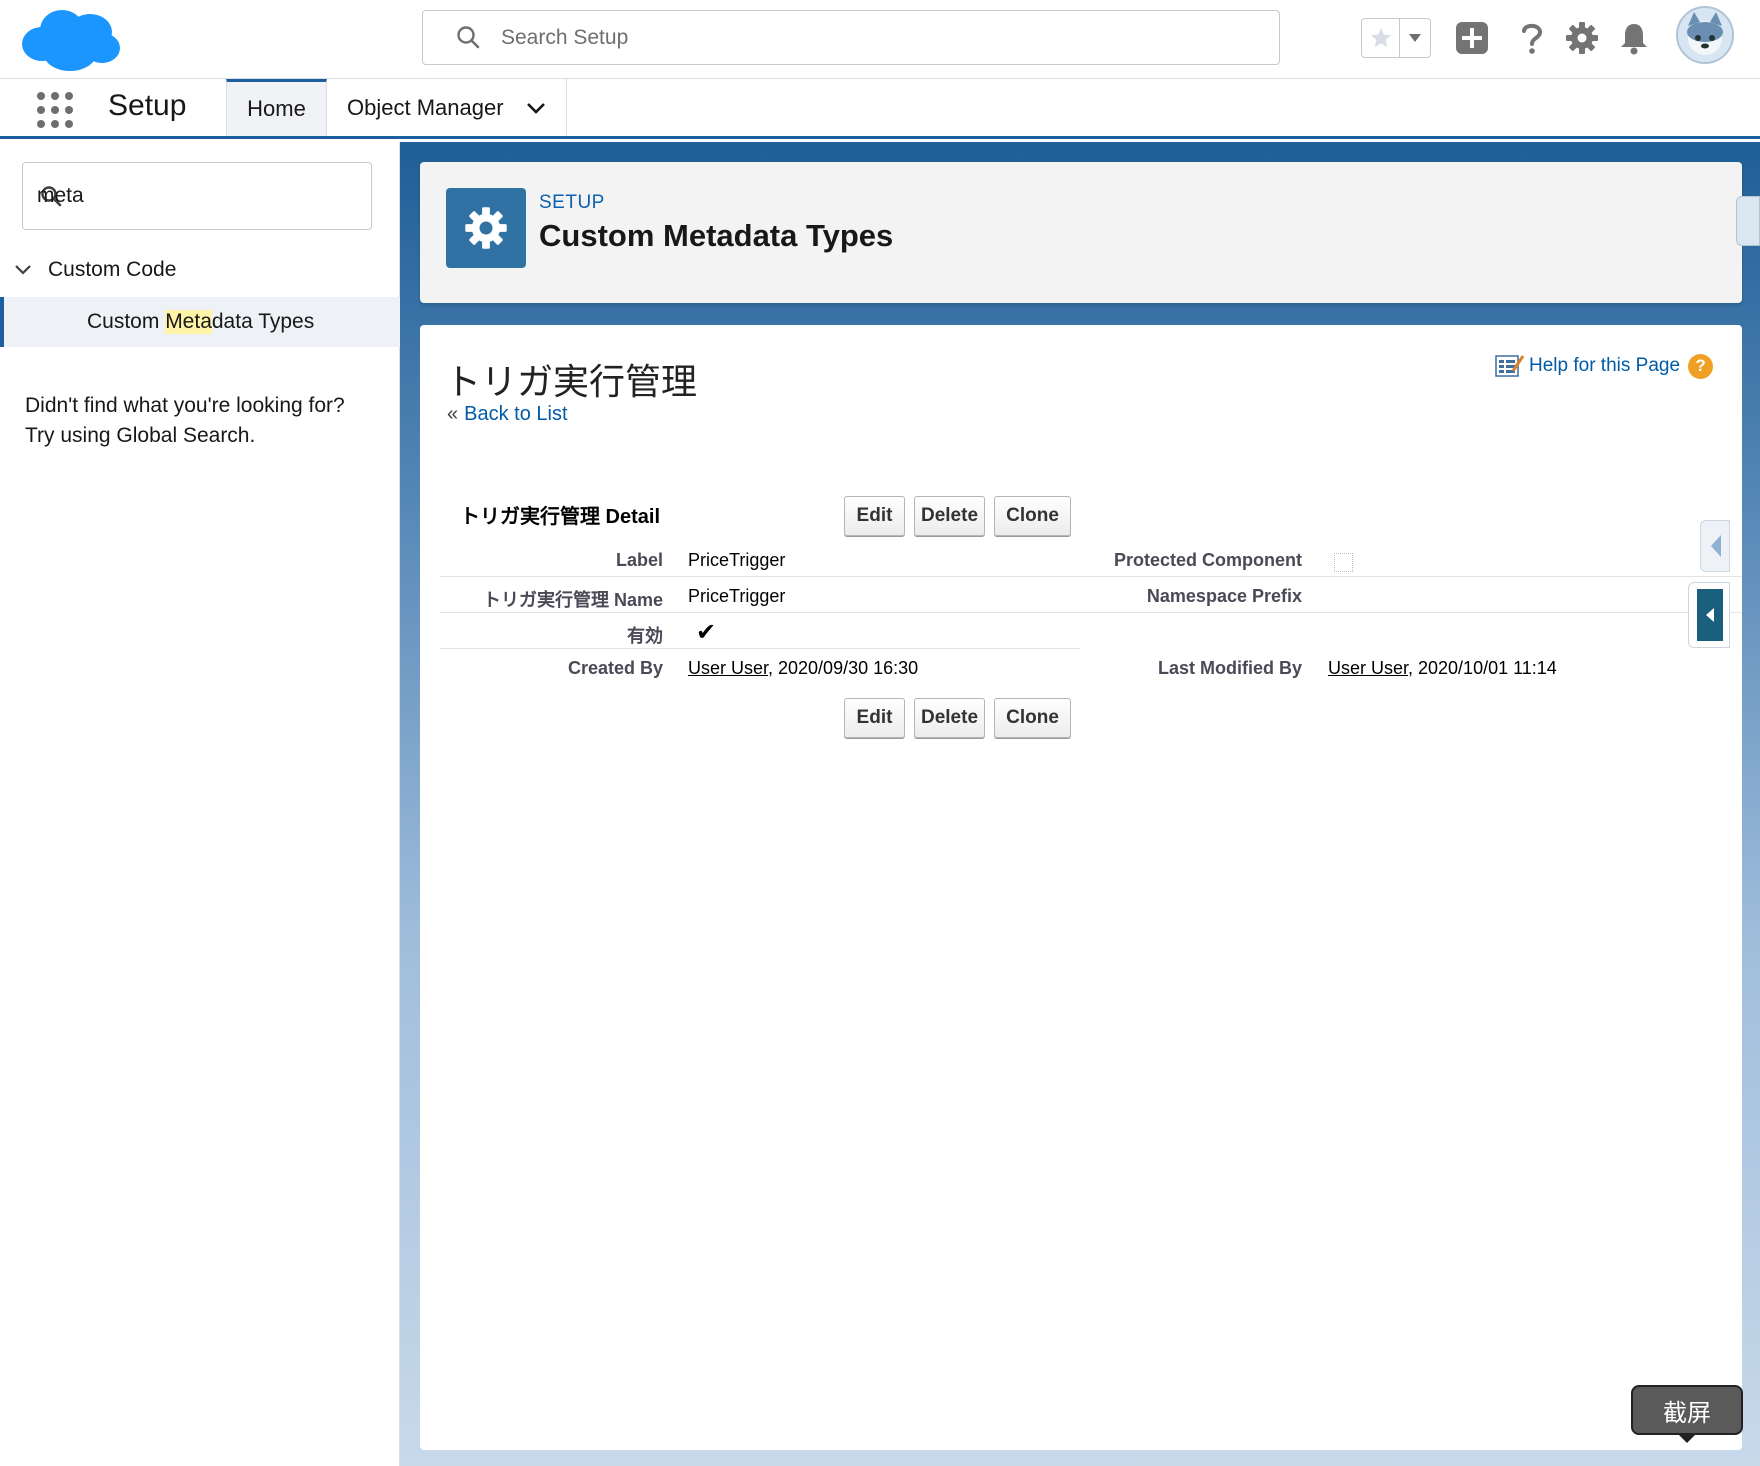  What do you see at coordinates (1381, 38) in the screenshot?
I see `star-icon` at bounding box center [1381, 38].